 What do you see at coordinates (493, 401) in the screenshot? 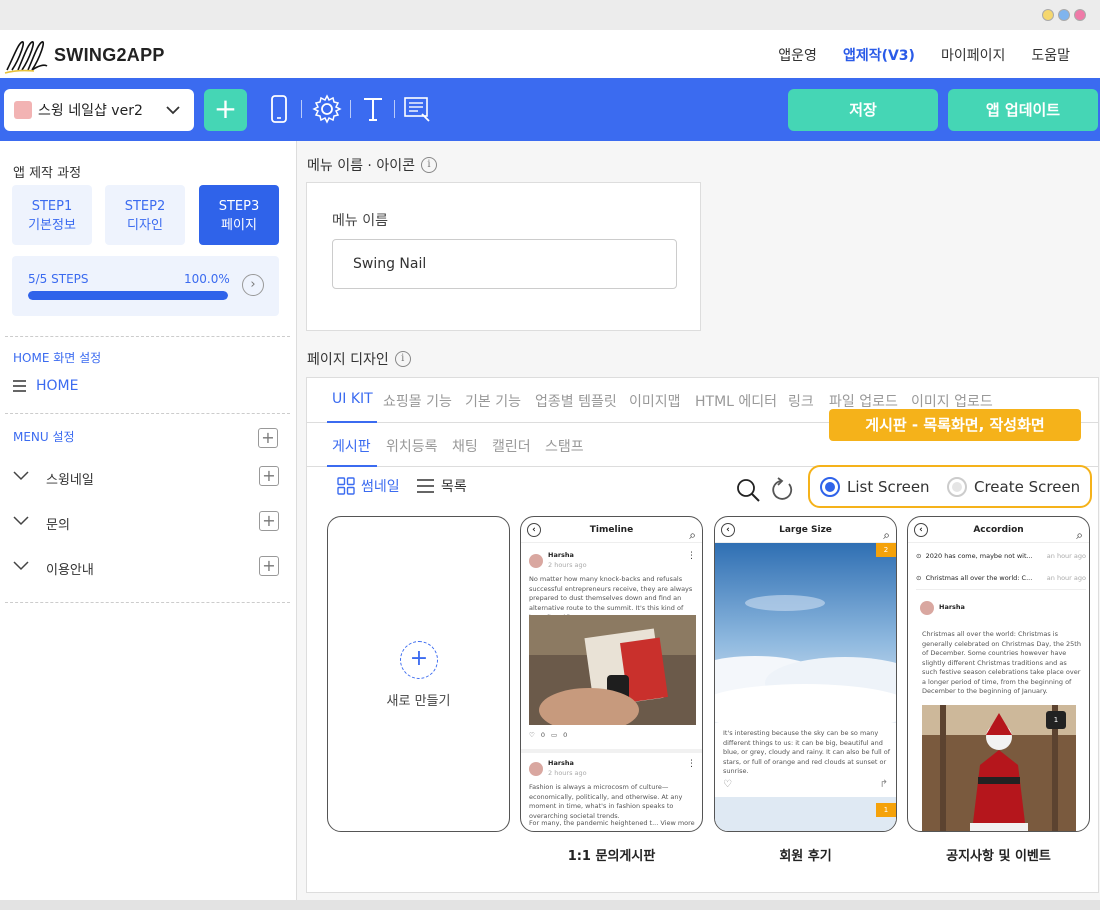
I see `tab-basic: 기본 기능` at bounding box center [493, 401].